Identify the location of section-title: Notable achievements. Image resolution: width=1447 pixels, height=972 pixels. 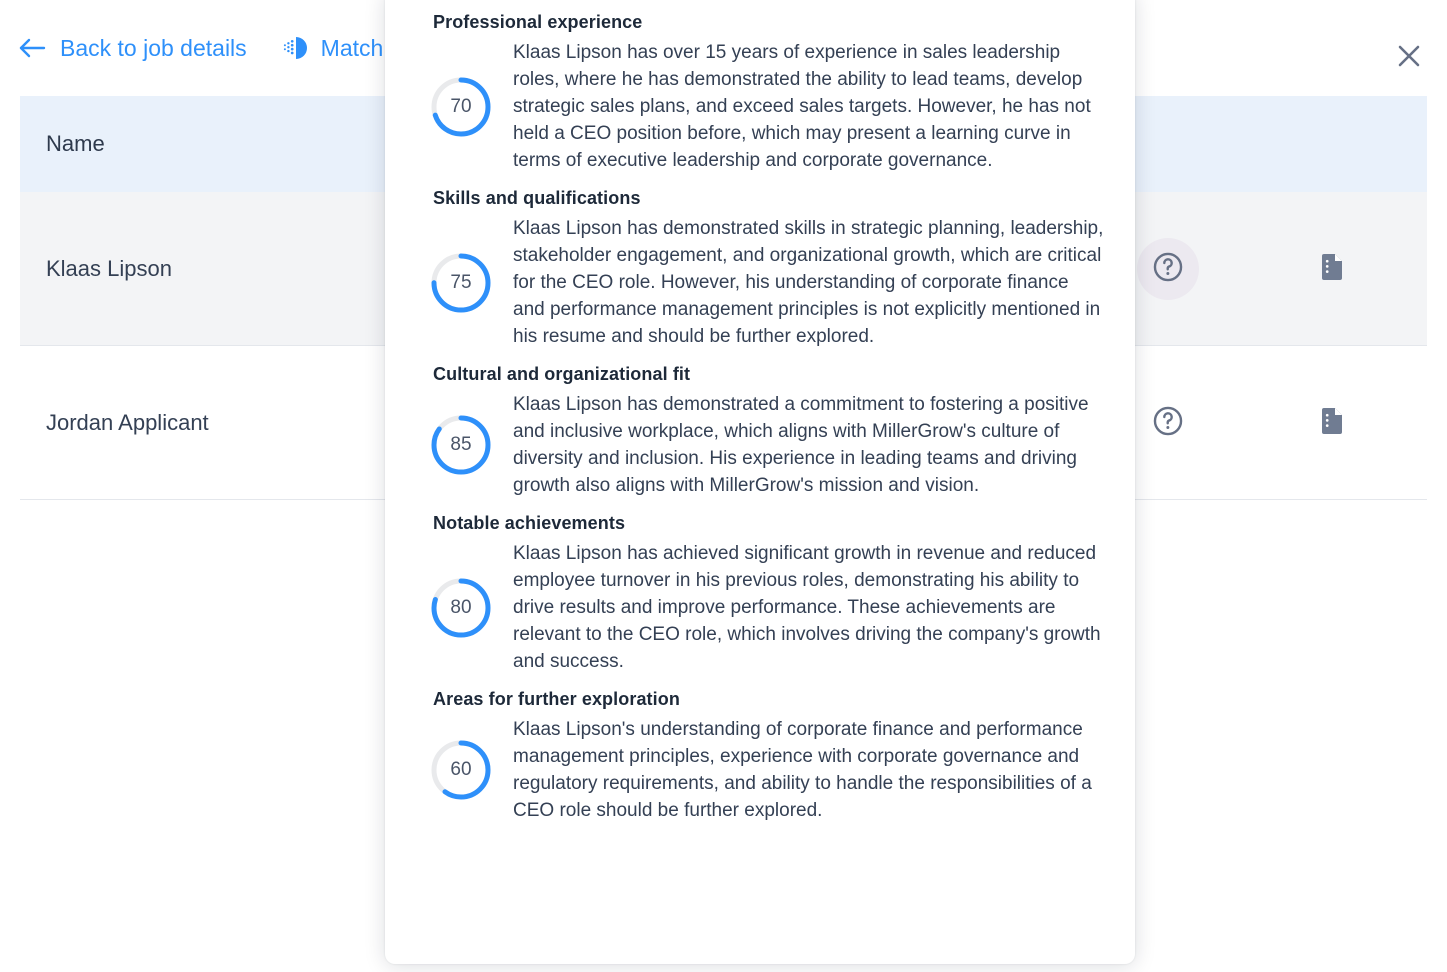
(529, 523).